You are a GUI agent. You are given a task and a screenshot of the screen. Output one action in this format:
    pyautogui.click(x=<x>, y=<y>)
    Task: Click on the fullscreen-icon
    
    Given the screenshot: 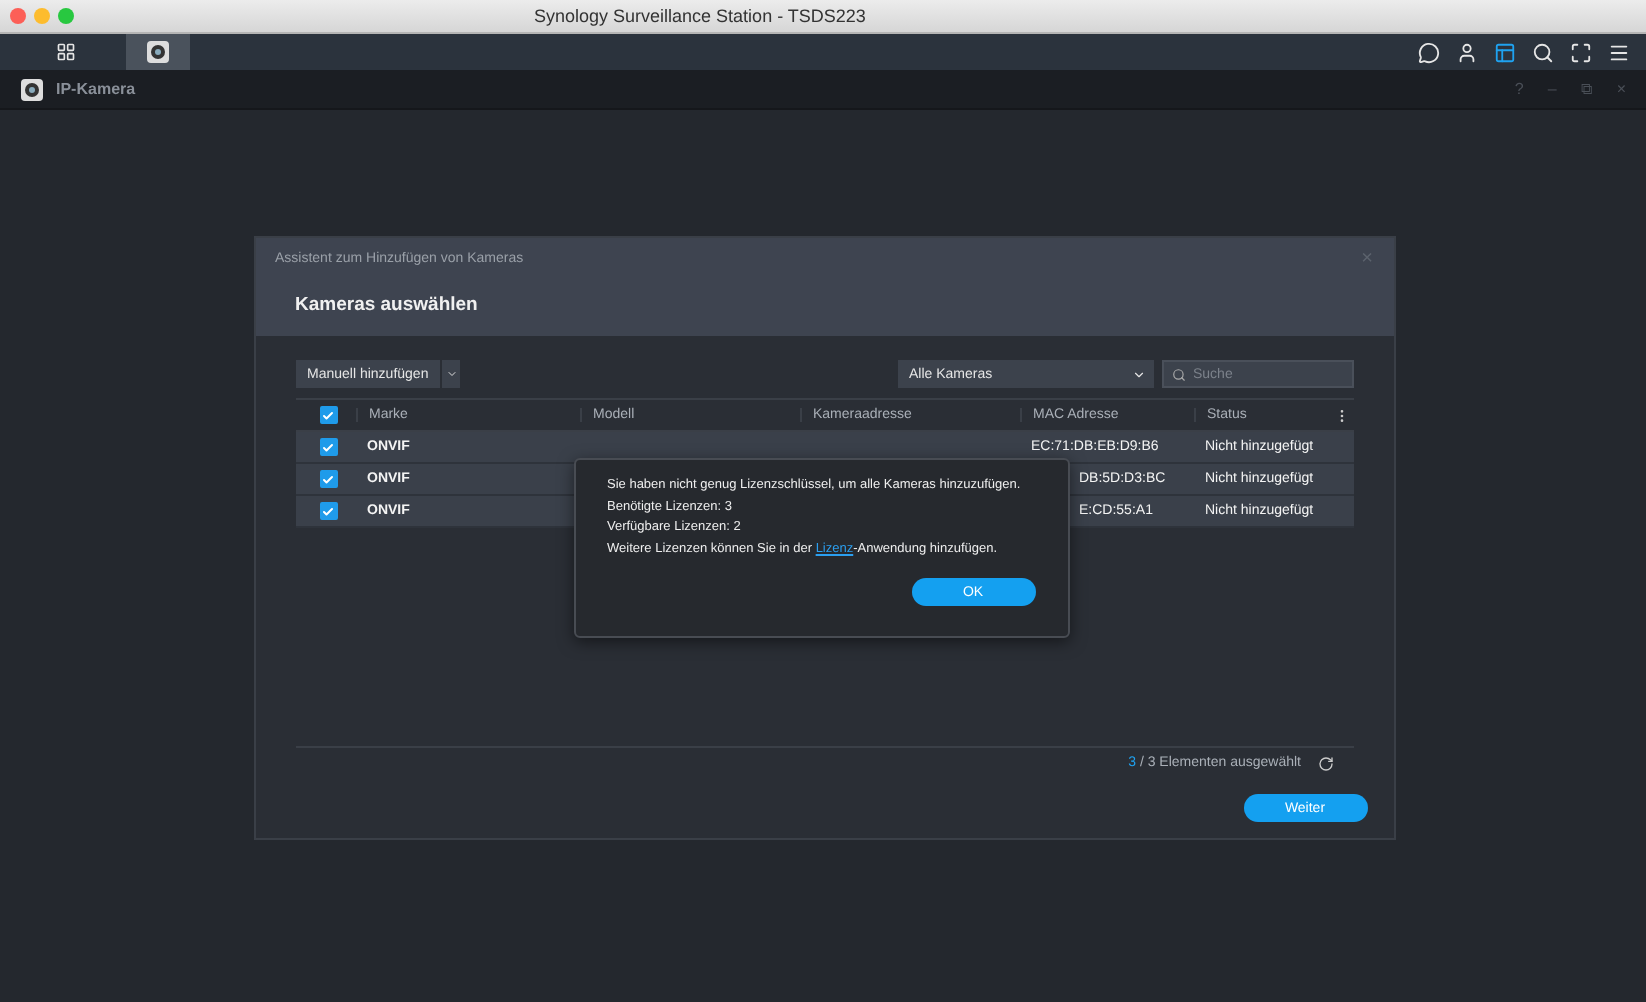 What is the action you would take?
    pyautogui.click(x=1581, y=52)
    